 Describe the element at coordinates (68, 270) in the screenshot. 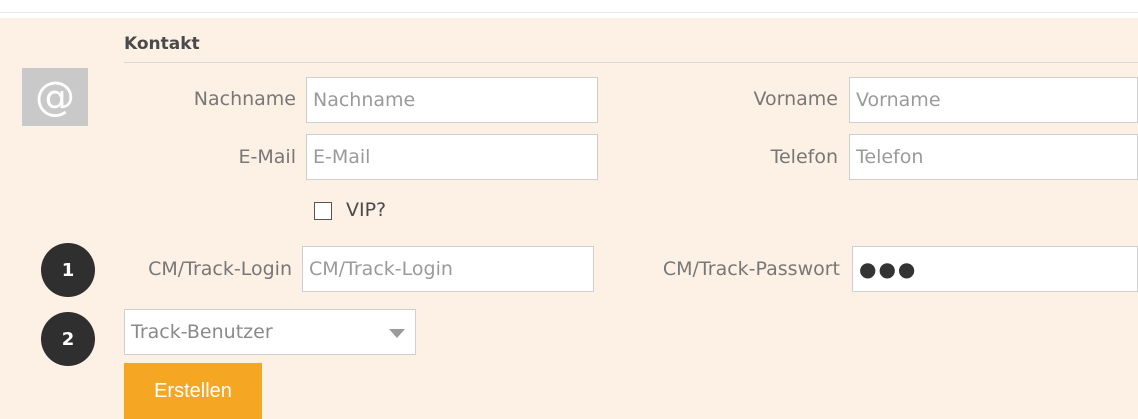

I see `step-badge-1: 1` at that location.